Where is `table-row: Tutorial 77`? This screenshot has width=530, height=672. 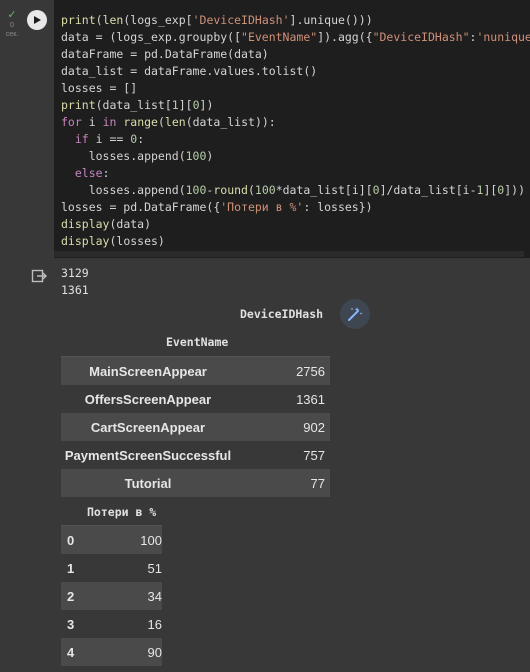 table-row: Tutorial 77 is located at coordinates (195, 483).